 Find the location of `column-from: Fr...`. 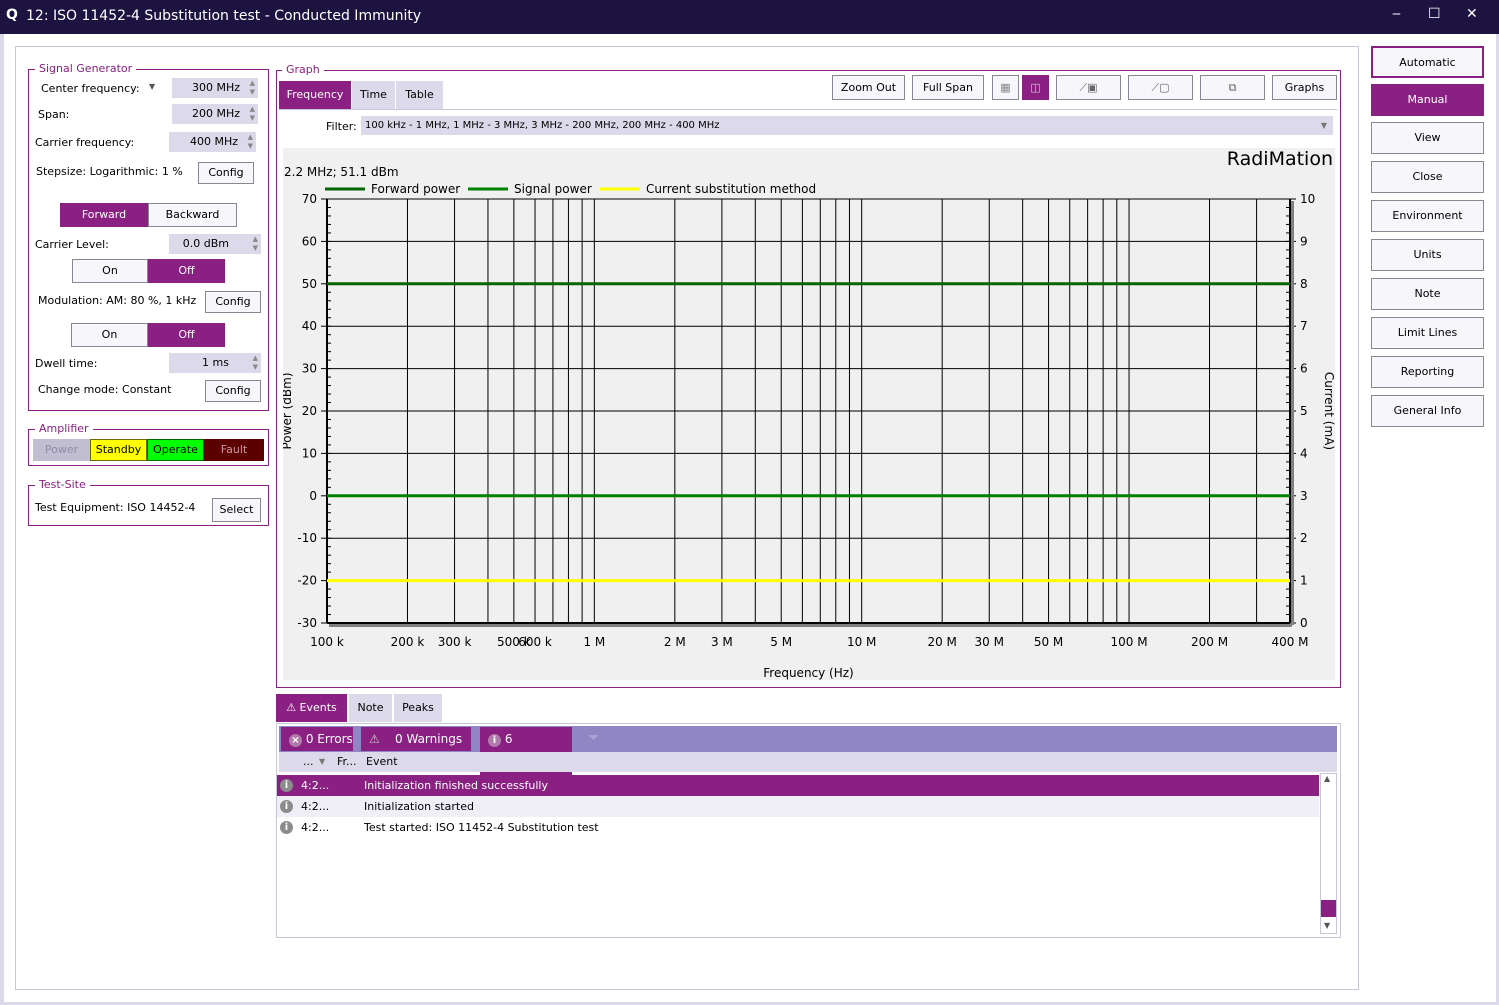

column-from: Fr... is located at coordinates (347, 762).